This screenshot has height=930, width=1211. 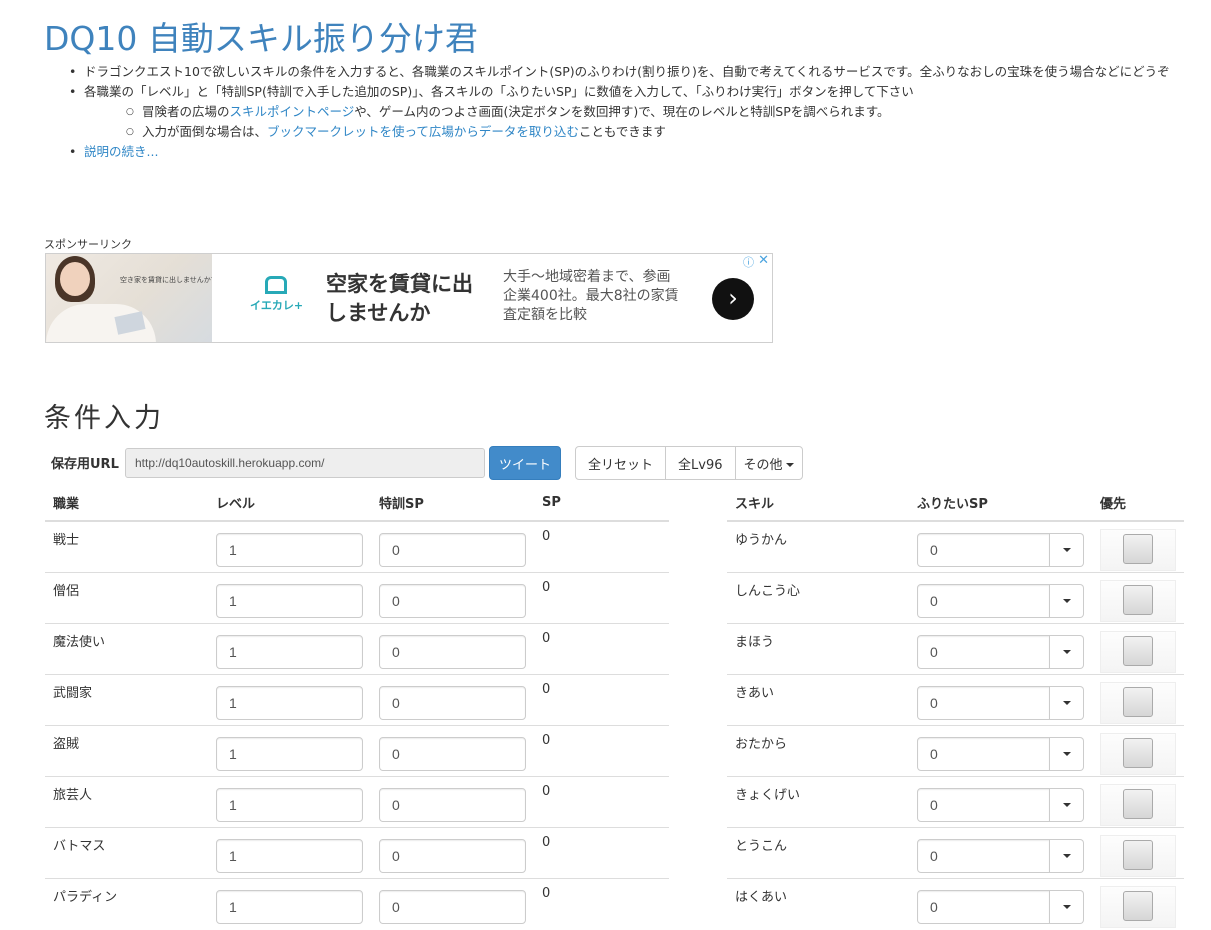 I want to click on skill-name: きょくげい, so click(x=818, y=802).